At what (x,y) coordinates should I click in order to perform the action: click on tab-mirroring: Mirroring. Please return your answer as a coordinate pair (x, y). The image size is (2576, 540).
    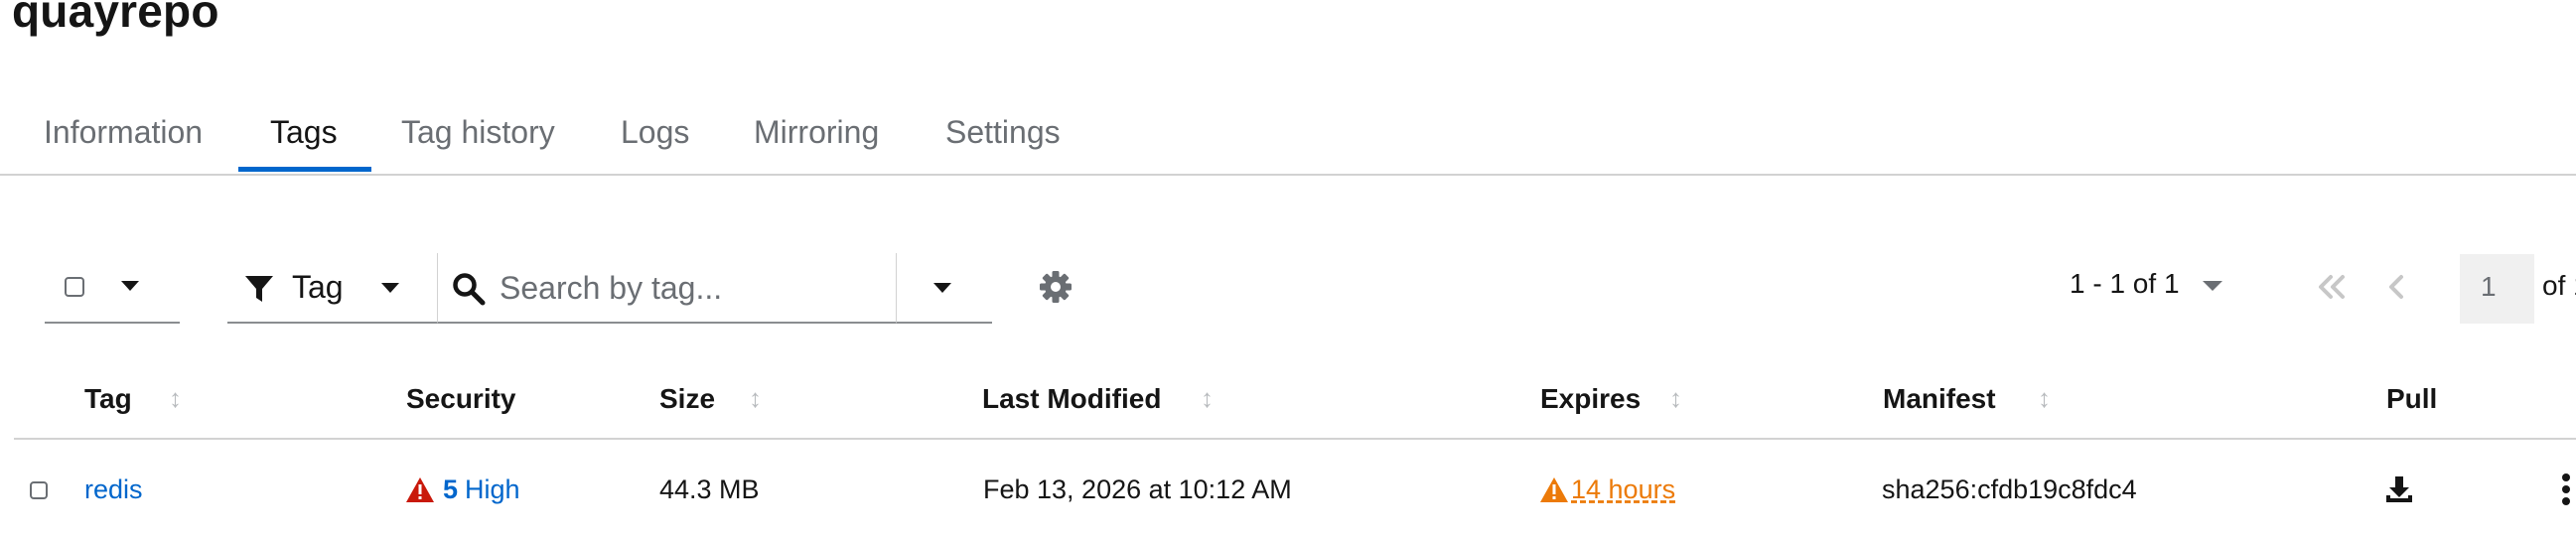
    Looking at the image, I should click on (816, 132).